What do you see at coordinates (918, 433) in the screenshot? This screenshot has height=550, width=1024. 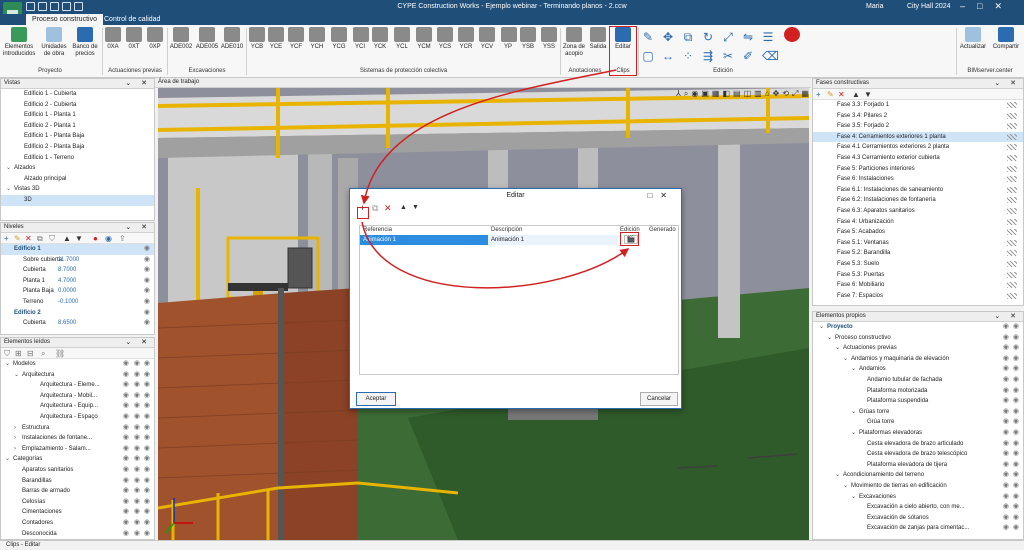 I see `propio-item: ⌄ Plataformas elevadoras ◉ ◉` at bounding box center [918, 433].